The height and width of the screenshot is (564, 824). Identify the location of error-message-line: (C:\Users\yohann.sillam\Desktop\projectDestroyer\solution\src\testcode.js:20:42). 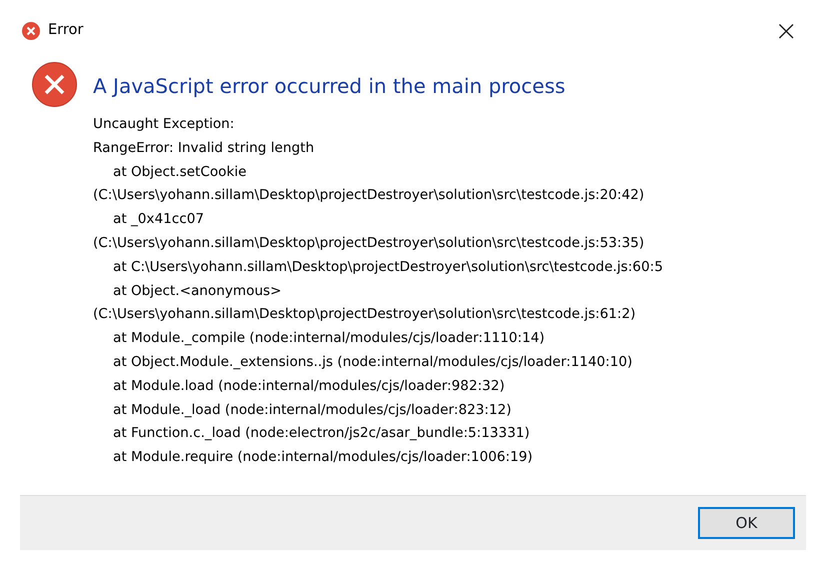
(368, 196).